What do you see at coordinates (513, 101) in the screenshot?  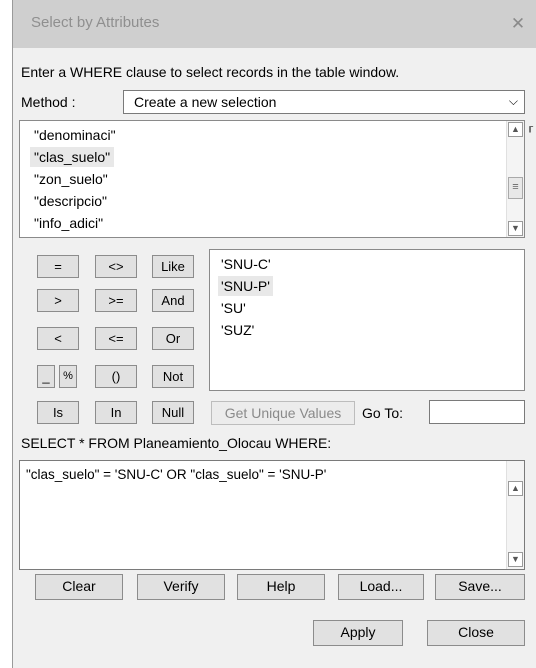 I see `chevron-down-icon: ⌵` at bounding box center [513, 101].